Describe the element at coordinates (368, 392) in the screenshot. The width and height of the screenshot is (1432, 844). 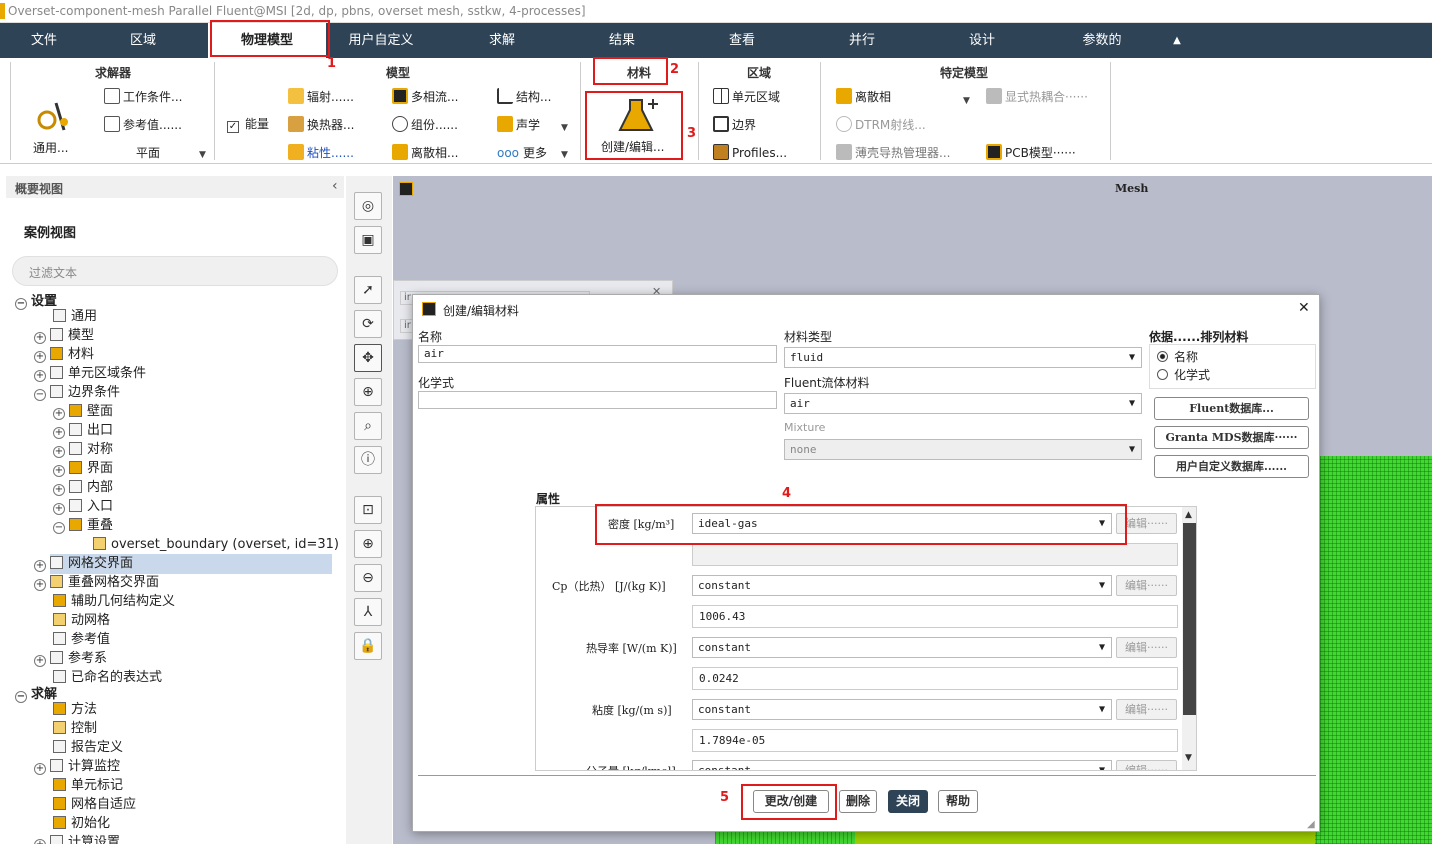
I see `zoom-box-icon: ⊕` at that location.